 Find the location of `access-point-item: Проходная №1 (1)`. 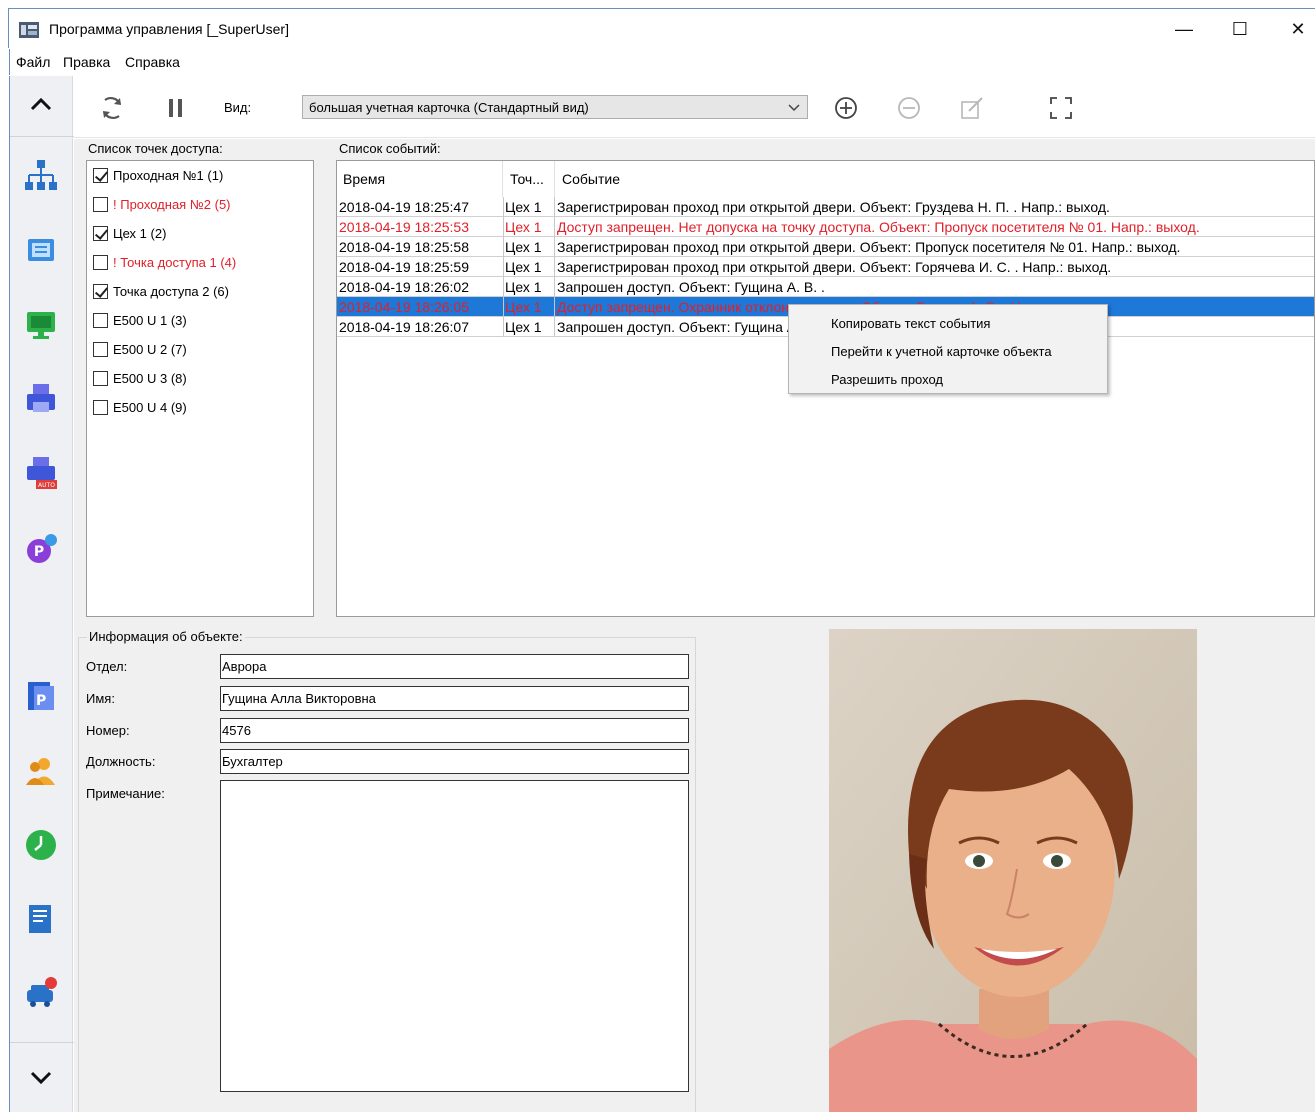

access-point-item: Проходная №1 (1) is located at coordinates (158, 175).